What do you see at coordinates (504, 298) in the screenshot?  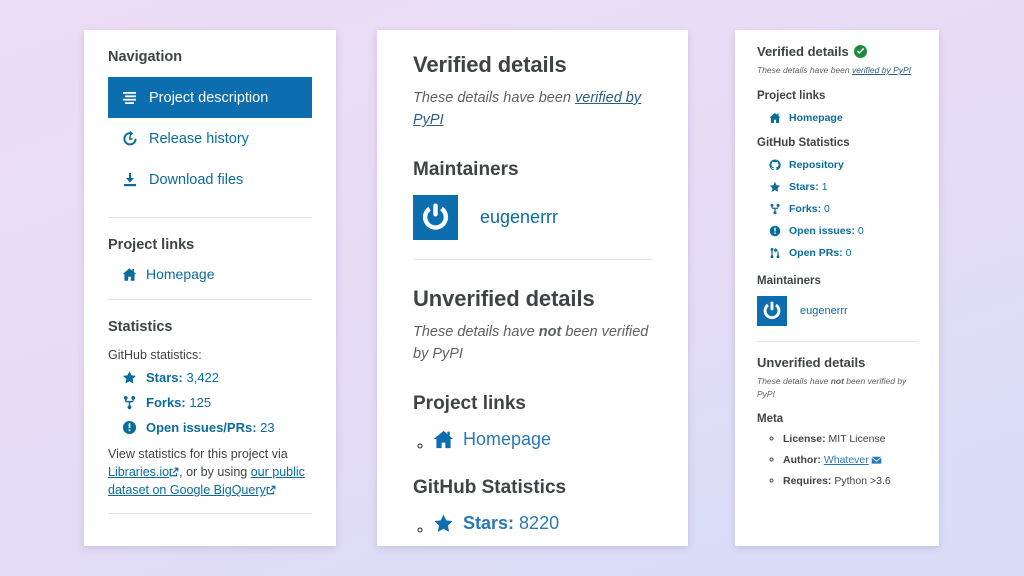 I see `unverified-details-title: Unverified details` at bounding box center [504, 298].